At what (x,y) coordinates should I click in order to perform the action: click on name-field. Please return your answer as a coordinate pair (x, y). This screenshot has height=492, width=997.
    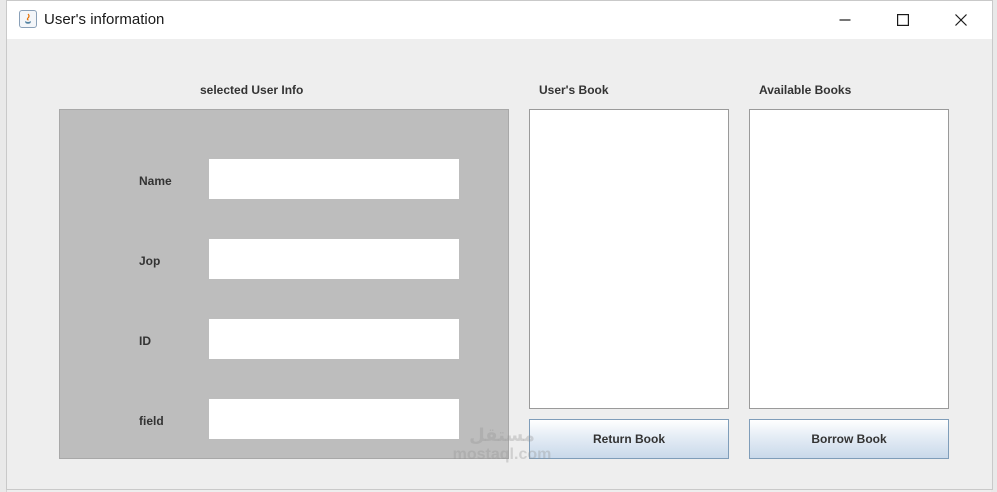
    Looking at the image, I should click on (334, 179).